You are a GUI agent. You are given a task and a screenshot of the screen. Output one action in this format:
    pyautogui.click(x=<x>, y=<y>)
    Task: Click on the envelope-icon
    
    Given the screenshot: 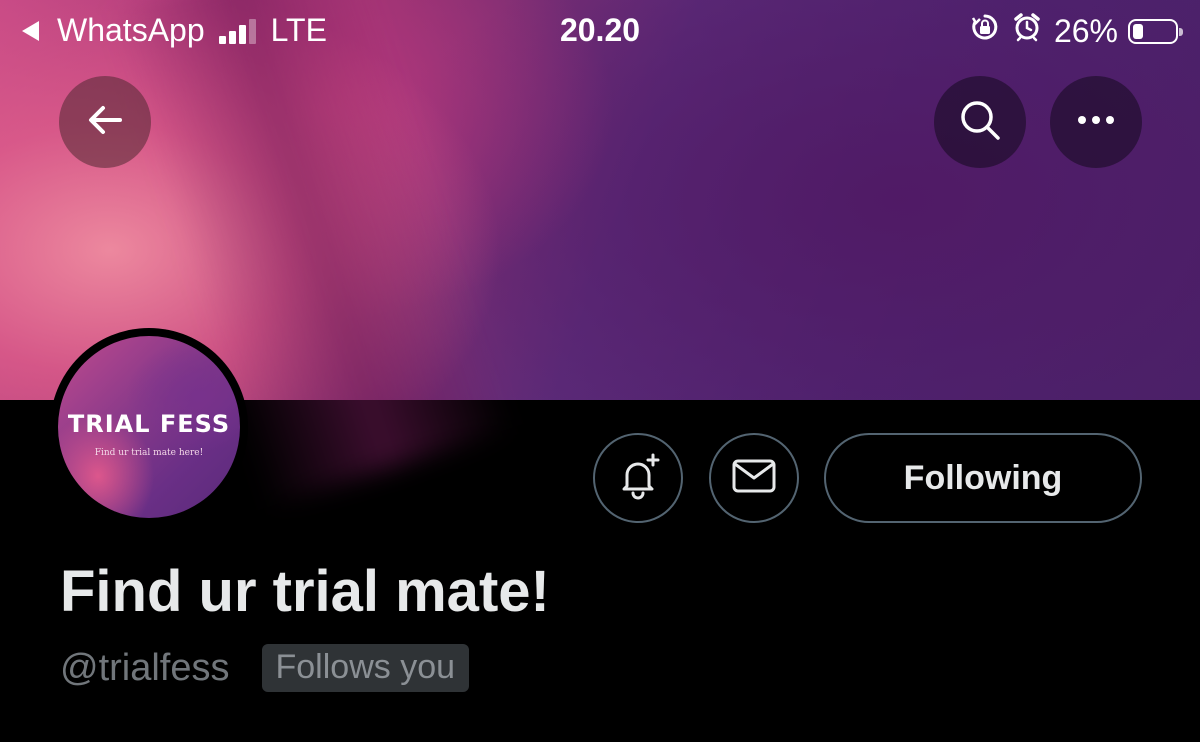 What is the action you would take?
    pyautogui.click(x=754, y=478)
    